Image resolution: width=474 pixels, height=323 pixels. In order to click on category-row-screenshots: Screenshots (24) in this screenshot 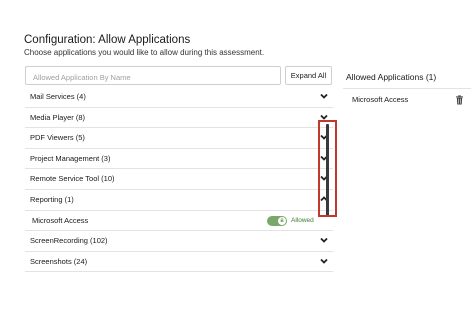, I will do `click(179, 262)`.